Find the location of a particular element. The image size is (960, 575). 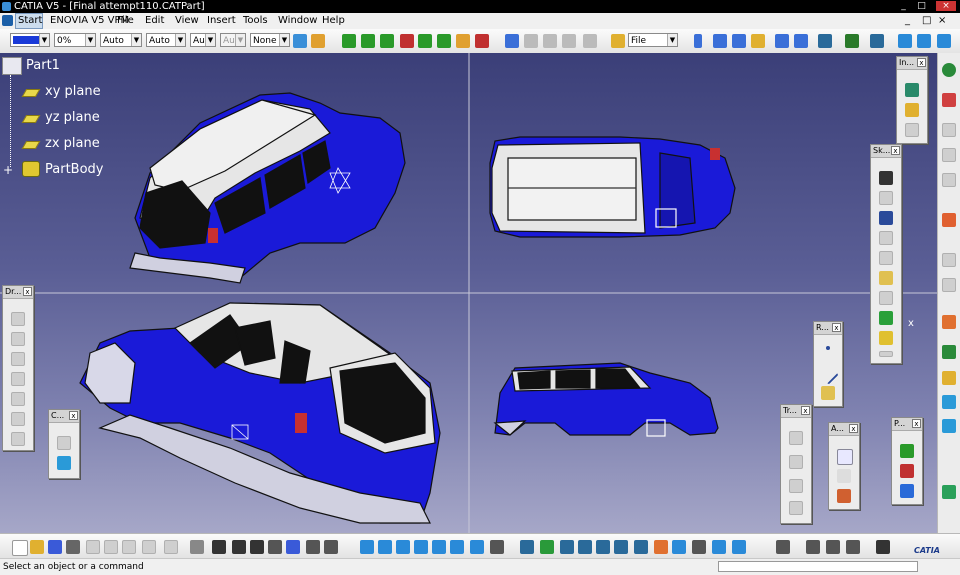

light-icon is located at coordinates (853, 547).